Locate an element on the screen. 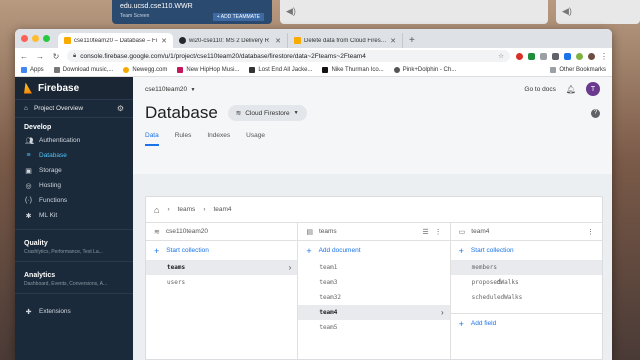 Image resolution: width=640 pixels, height=360 pixels. list-item: members is located at coordinates (526, 267).